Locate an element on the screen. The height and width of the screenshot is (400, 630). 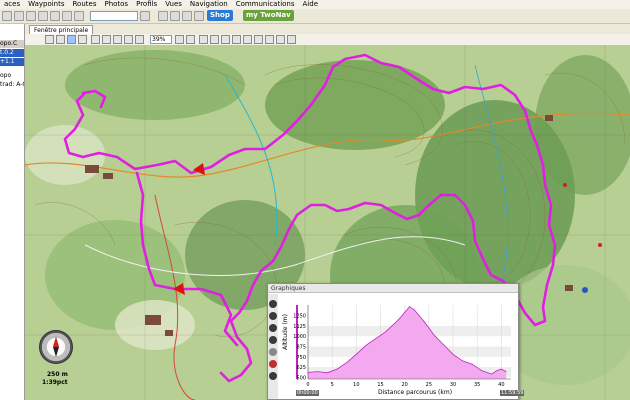
menu-photos: Photos is located at coordinates (116, 4).